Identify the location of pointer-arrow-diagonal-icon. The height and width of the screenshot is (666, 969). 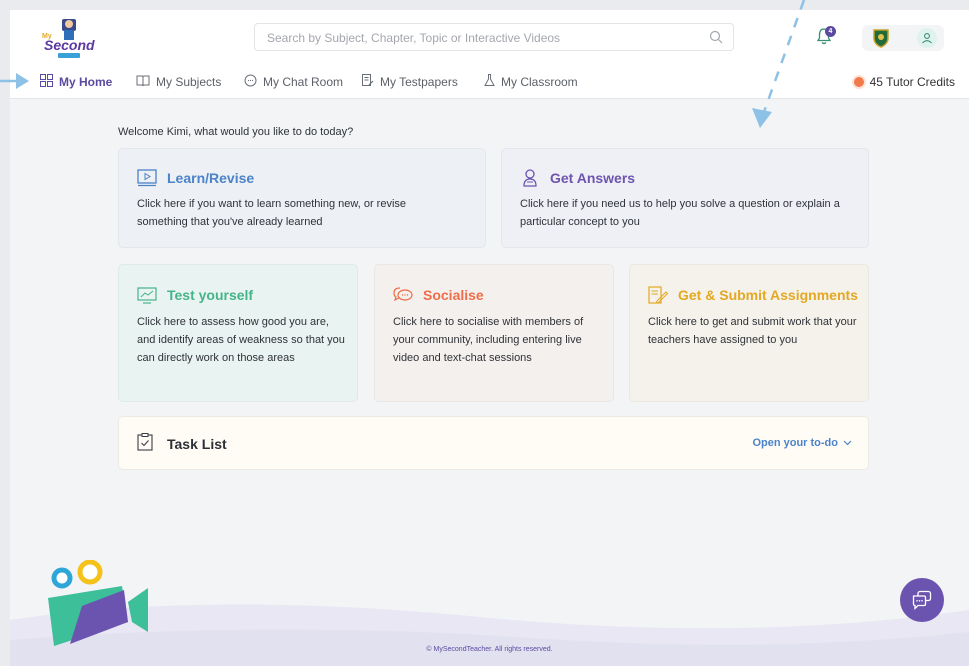
(779, 64).